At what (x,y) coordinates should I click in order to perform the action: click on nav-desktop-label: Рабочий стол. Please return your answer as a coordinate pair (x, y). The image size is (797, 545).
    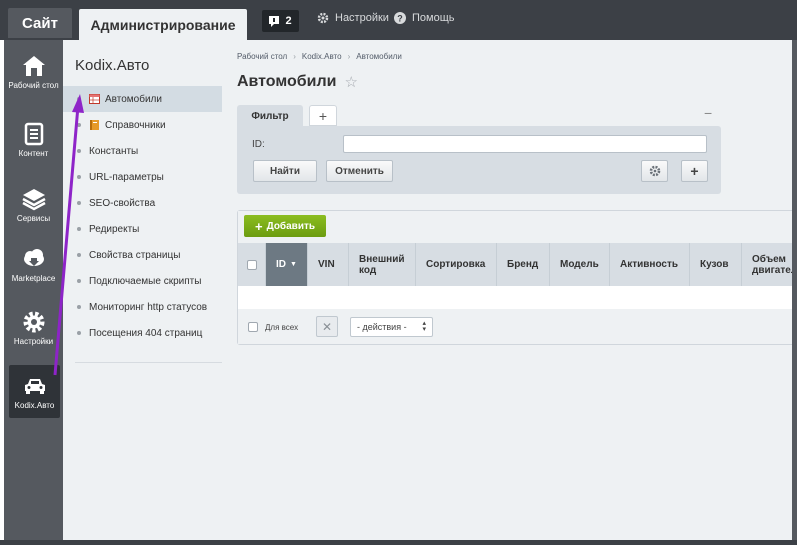
    Looking at the image, I should click on (33, 85).